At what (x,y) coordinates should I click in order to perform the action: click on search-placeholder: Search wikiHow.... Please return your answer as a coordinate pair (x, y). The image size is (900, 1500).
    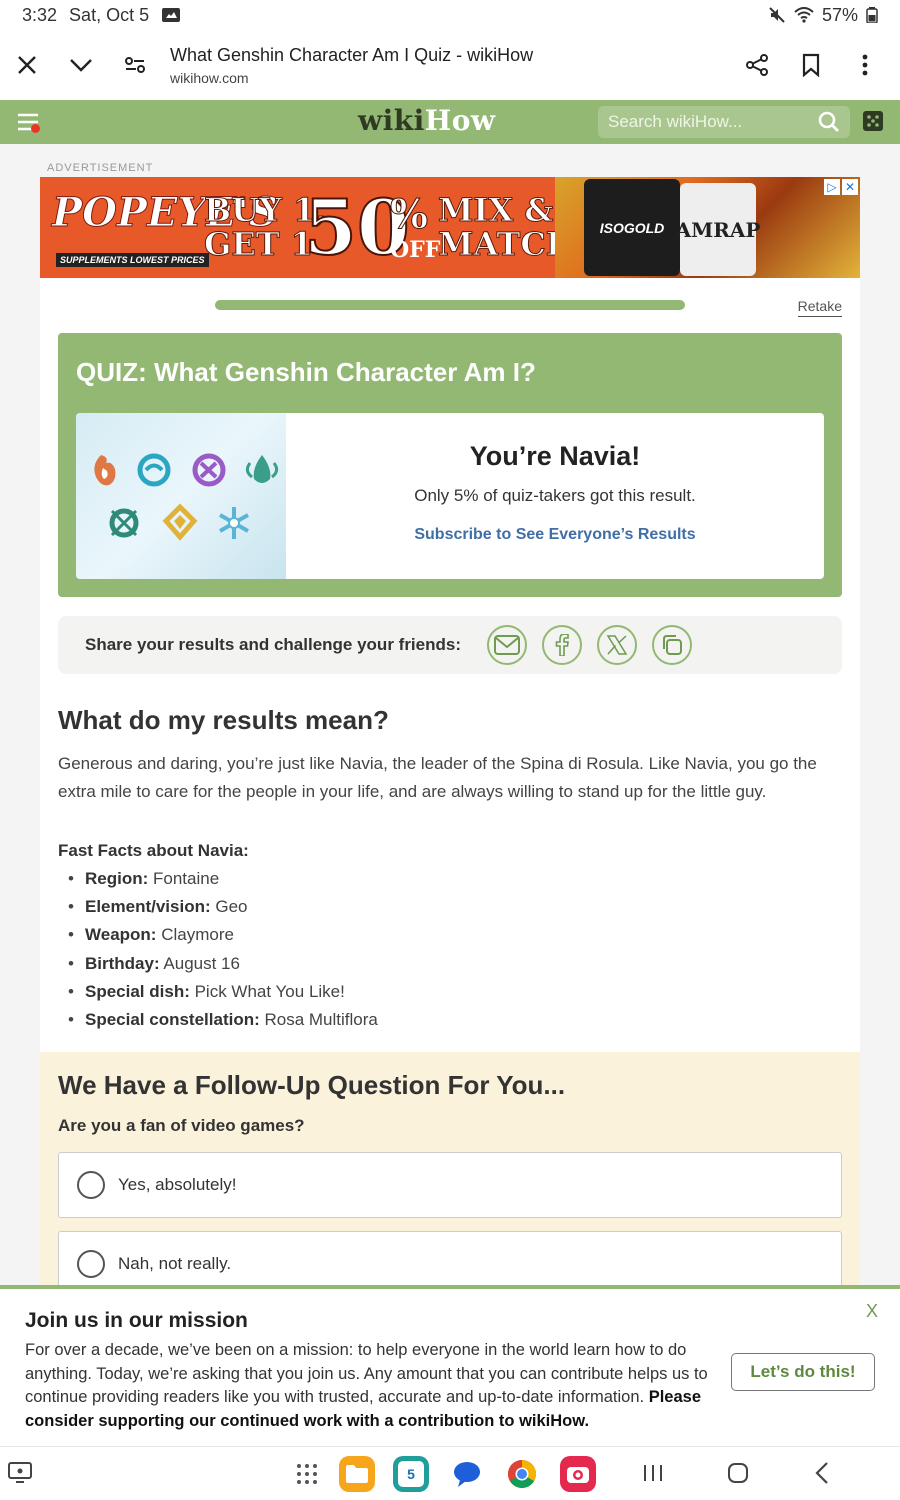
    Looking at the image, I should click on (675, 121).